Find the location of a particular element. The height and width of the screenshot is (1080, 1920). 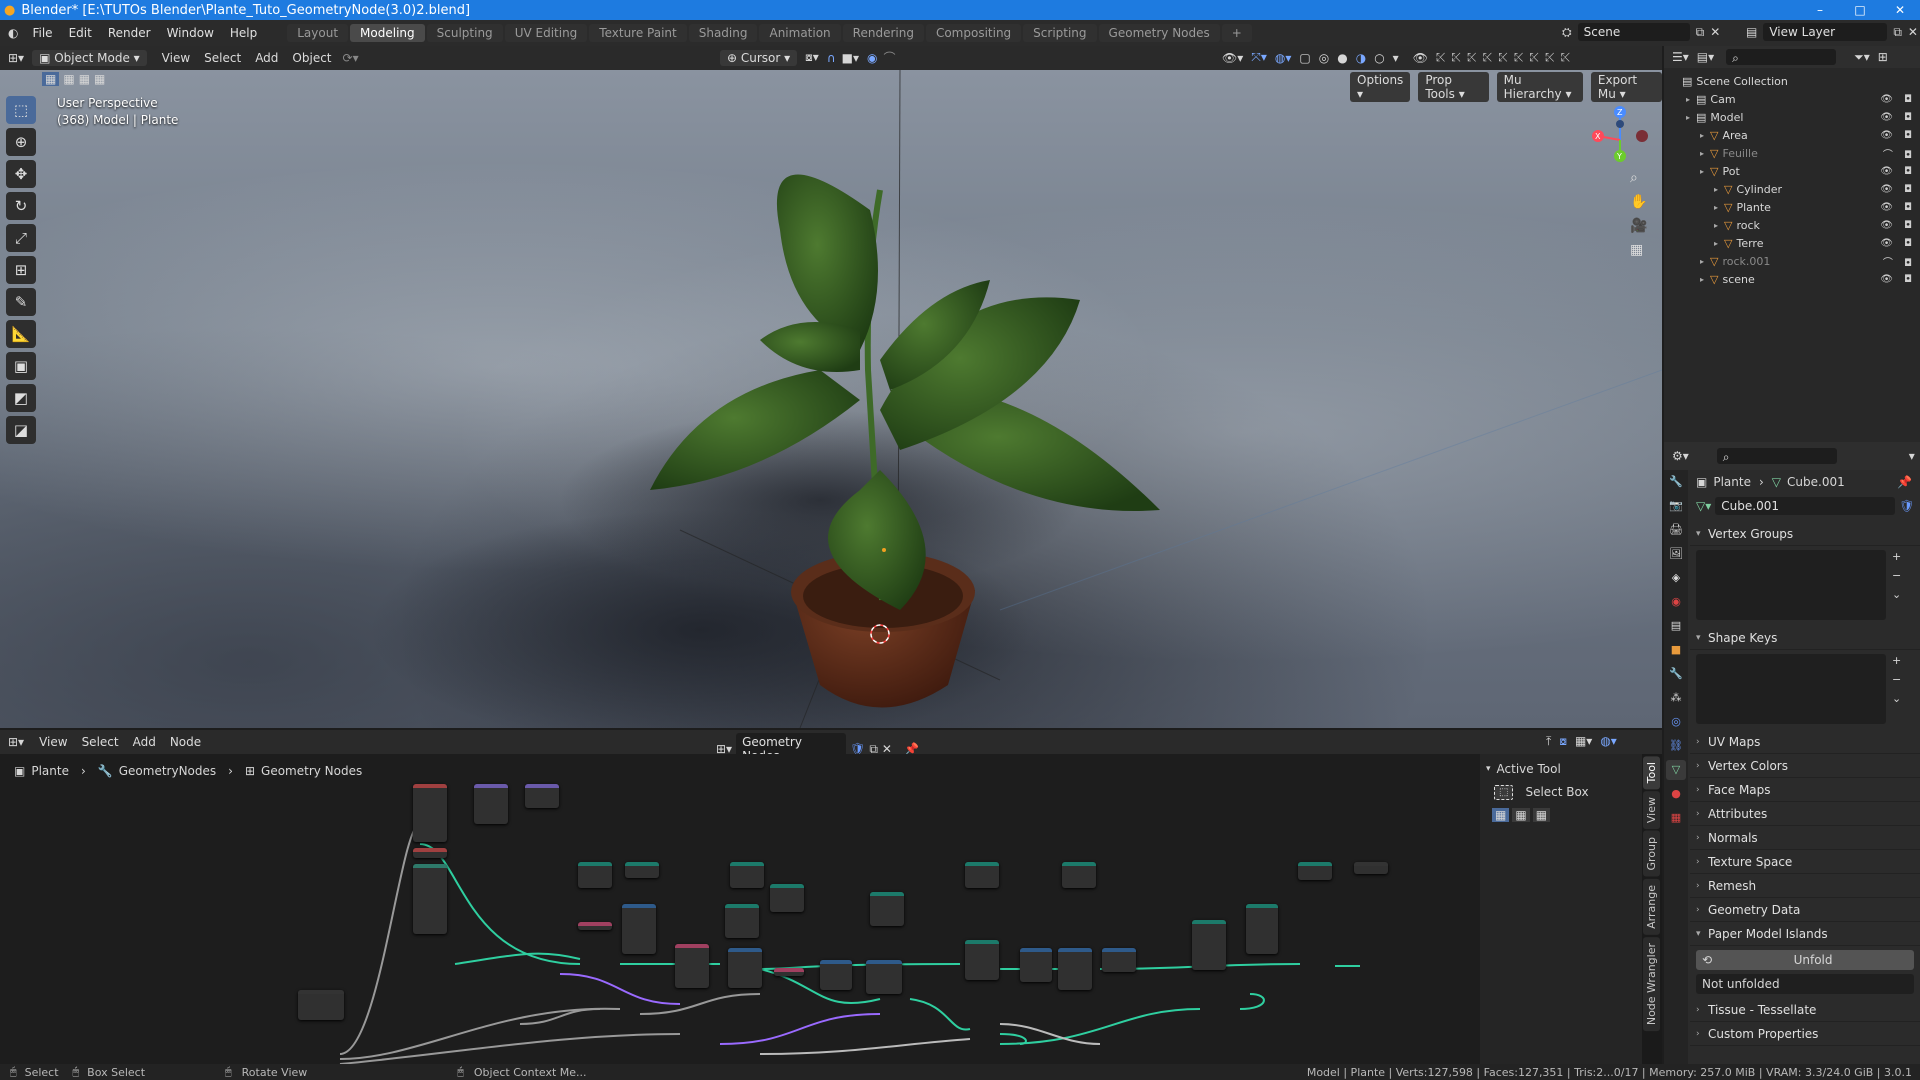

add-icon: + is located at coordinates (1896, 556).